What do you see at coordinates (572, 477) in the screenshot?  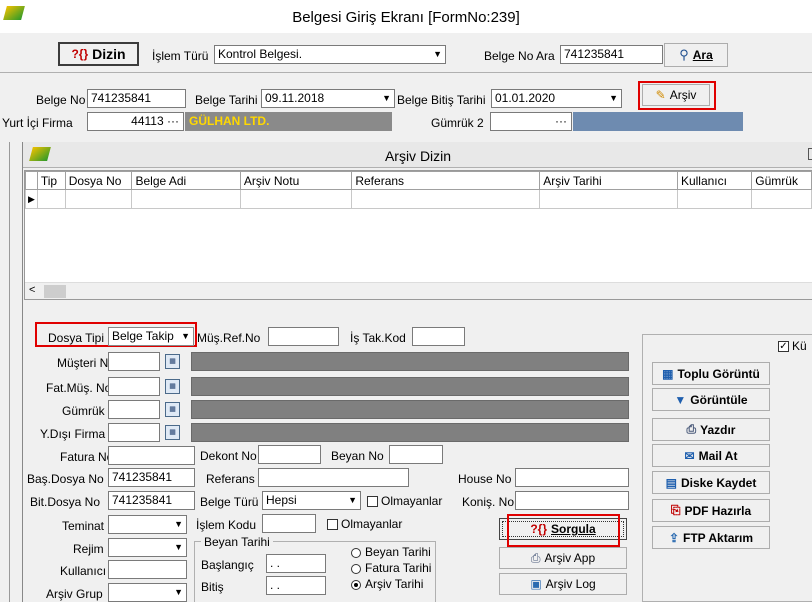 I see `house-no-input` at bounding box center [572, 477].